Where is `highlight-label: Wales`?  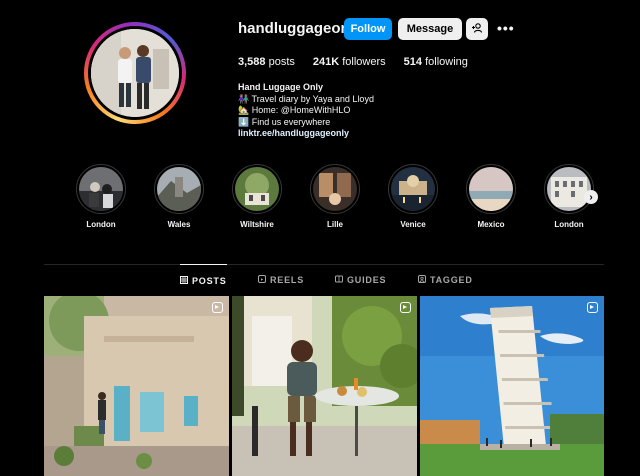 highlight-label: Wales is located at coordinates (179, 224).